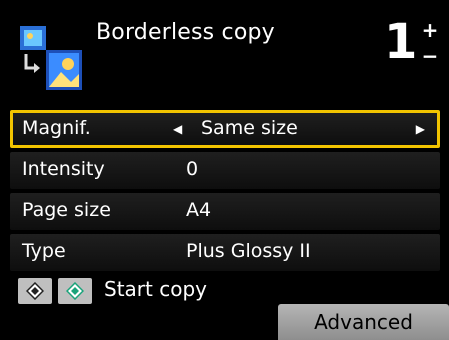 The height and width of the screenshot is (340, 449). I want to click on copy-count: 1, so click(401, 42).